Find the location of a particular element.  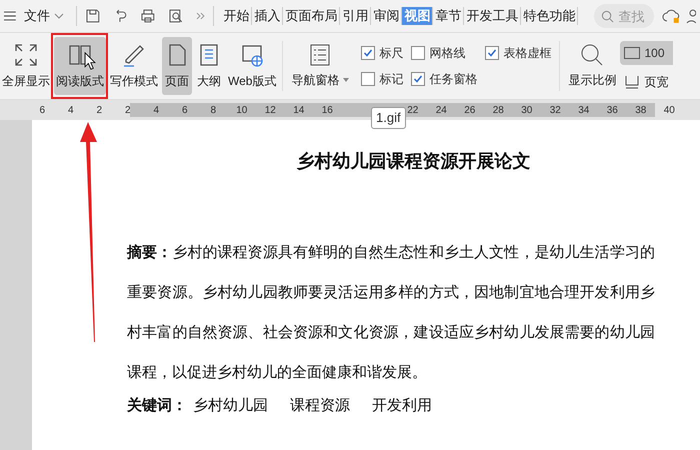

ribbon-tab: 引用 is located at coordinates (356, 16).